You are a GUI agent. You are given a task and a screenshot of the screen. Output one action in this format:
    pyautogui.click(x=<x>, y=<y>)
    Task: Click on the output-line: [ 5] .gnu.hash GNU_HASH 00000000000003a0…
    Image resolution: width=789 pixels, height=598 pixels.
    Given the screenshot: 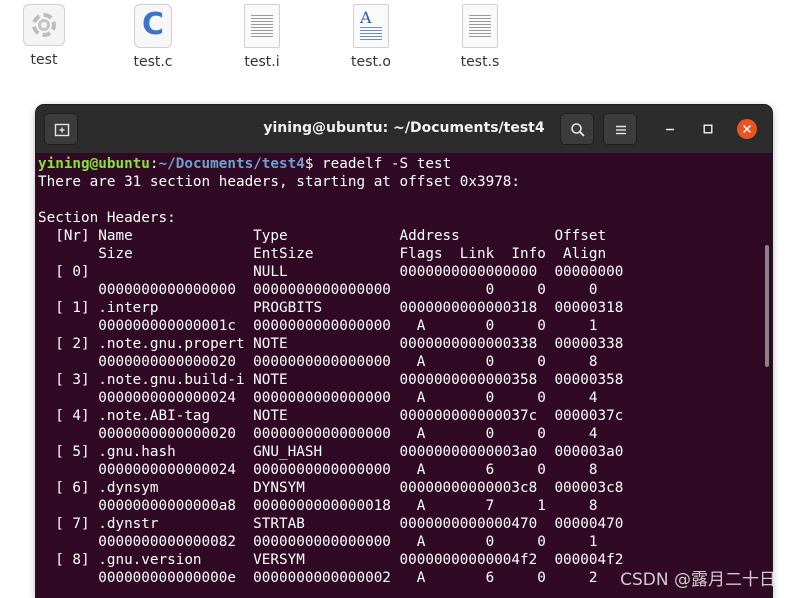 What is the action you would take?
    pyautogui.click(x=331, y=452)
    